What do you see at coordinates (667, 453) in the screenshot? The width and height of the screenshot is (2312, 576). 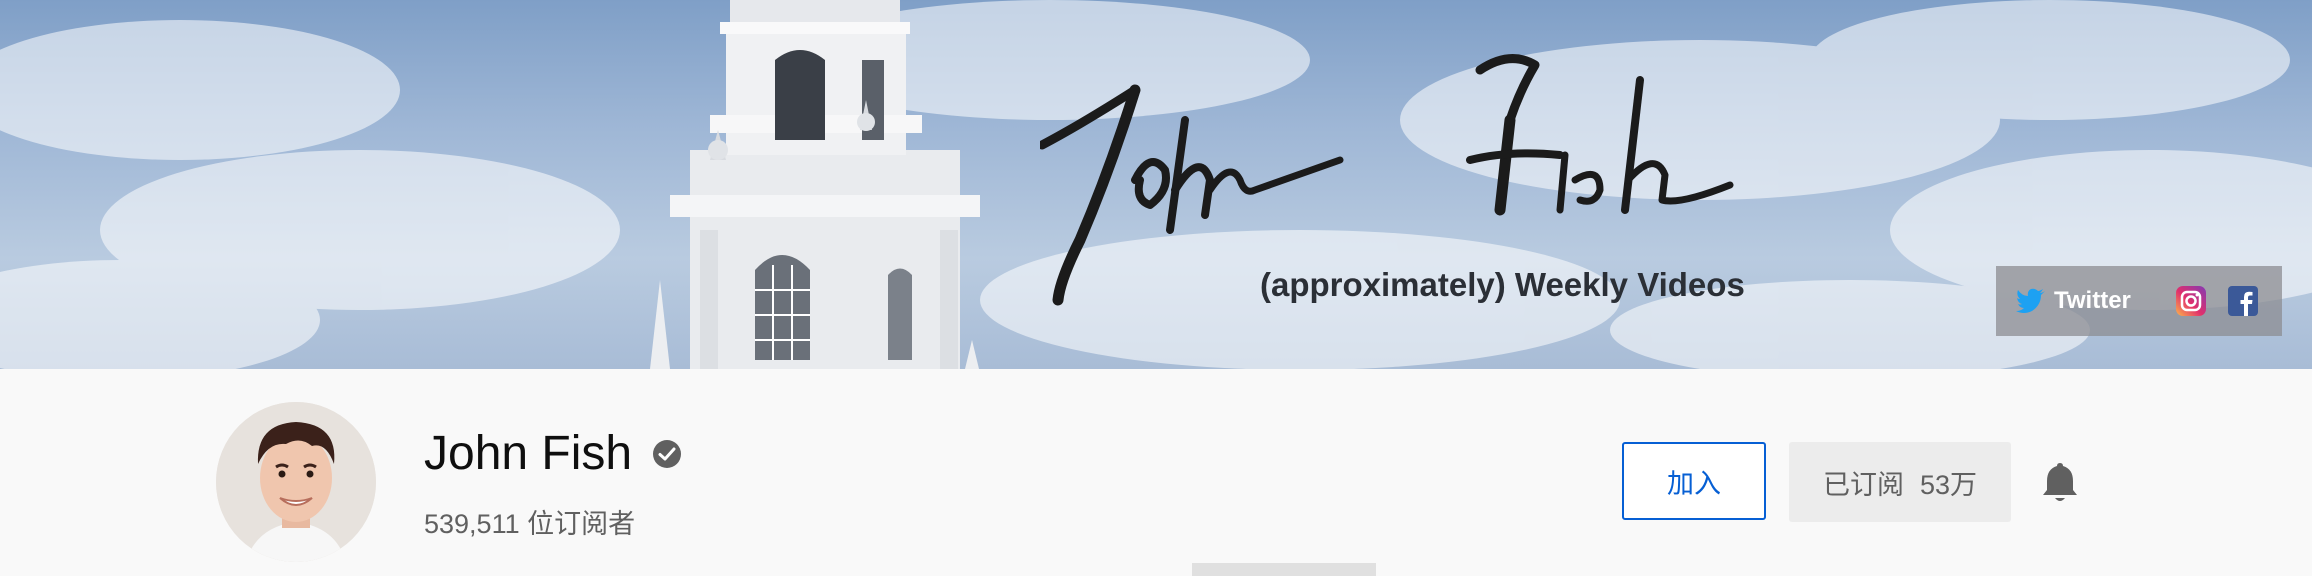 I see `verified-badge-icon` at bounding box center [667, 453].